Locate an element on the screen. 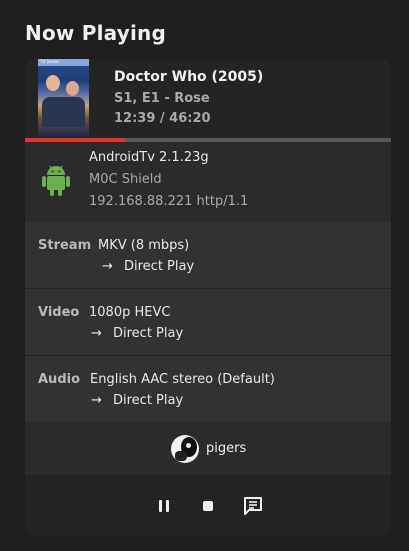  episode-label: S1, E1 - Rose is located at coordinates (162, 98).